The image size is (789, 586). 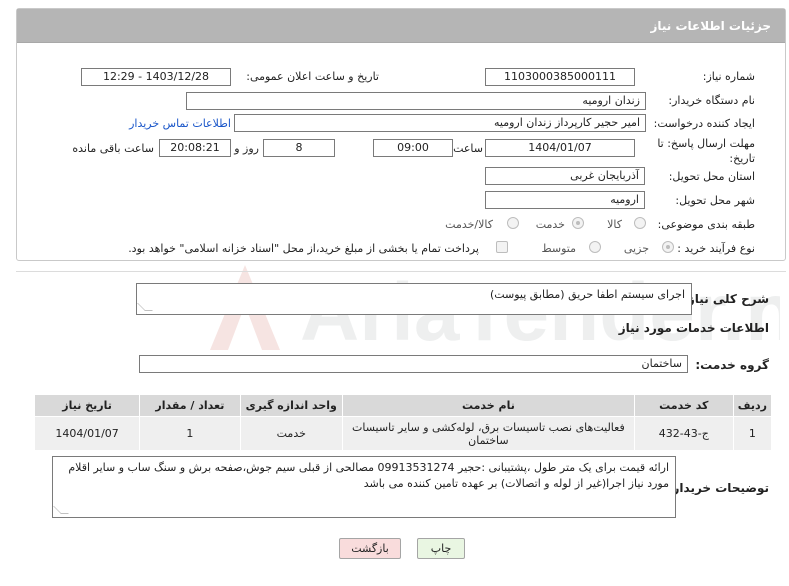 I want to click on col-service-name: نام خدمت, so click(x=488, y=405).